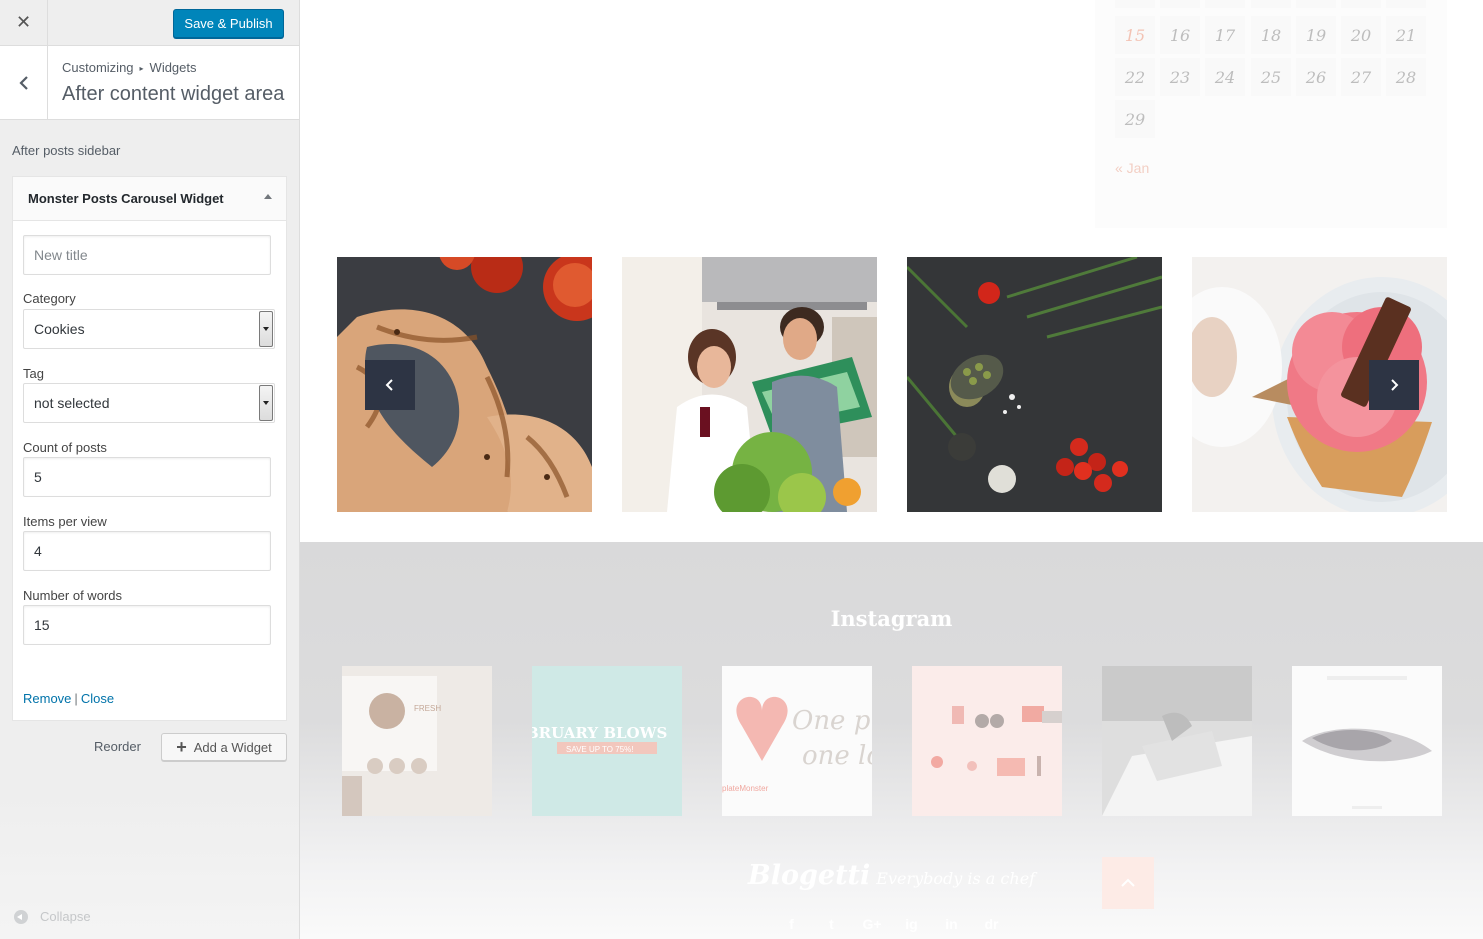  I want to click on couple-image, so click(749, 384).